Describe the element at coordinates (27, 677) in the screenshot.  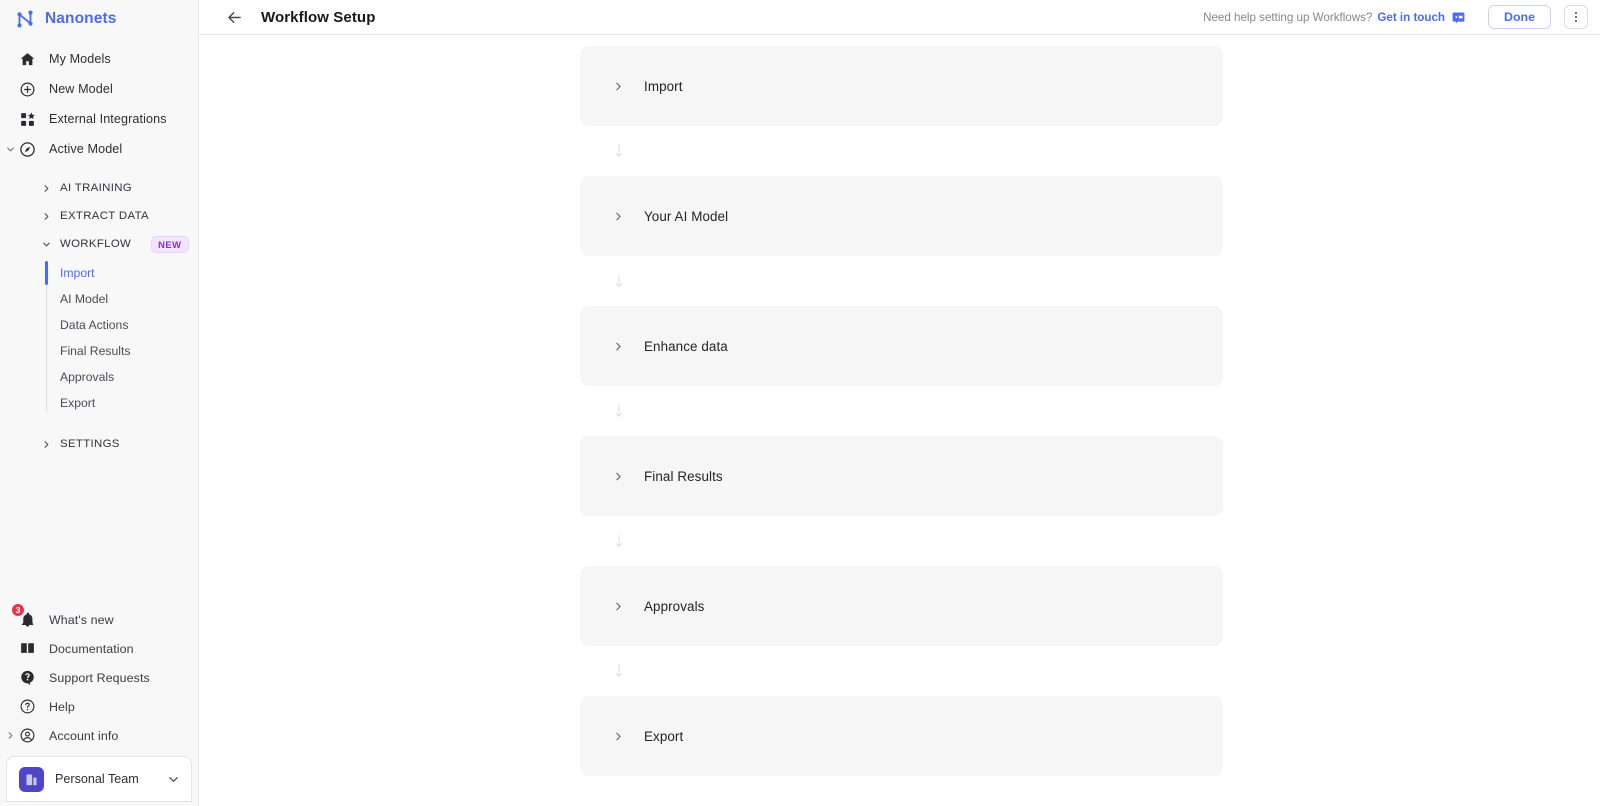
I see `support-chat-icon` at that location.